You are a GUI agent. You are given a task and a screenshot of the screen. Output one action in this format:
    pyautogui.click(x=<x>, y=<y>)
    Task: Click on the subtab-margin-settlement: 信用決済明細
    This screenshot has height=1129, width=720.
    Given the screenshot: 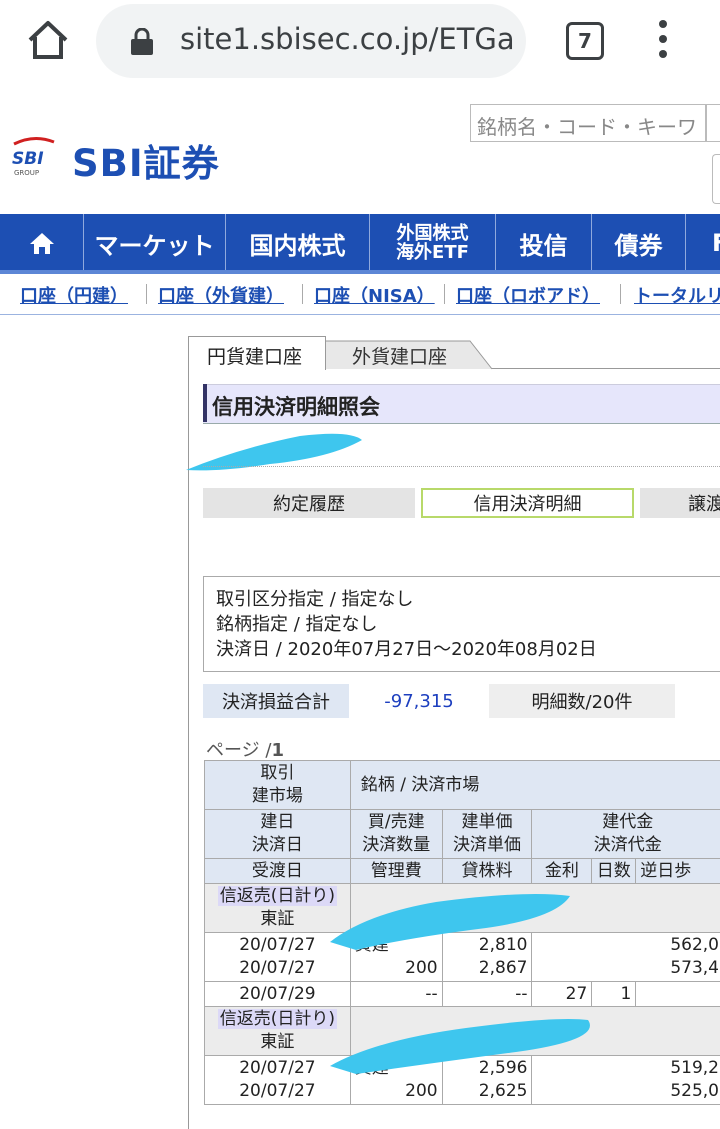 What is the action you would take?
    pyautogui.click(x=527, y=503)
    